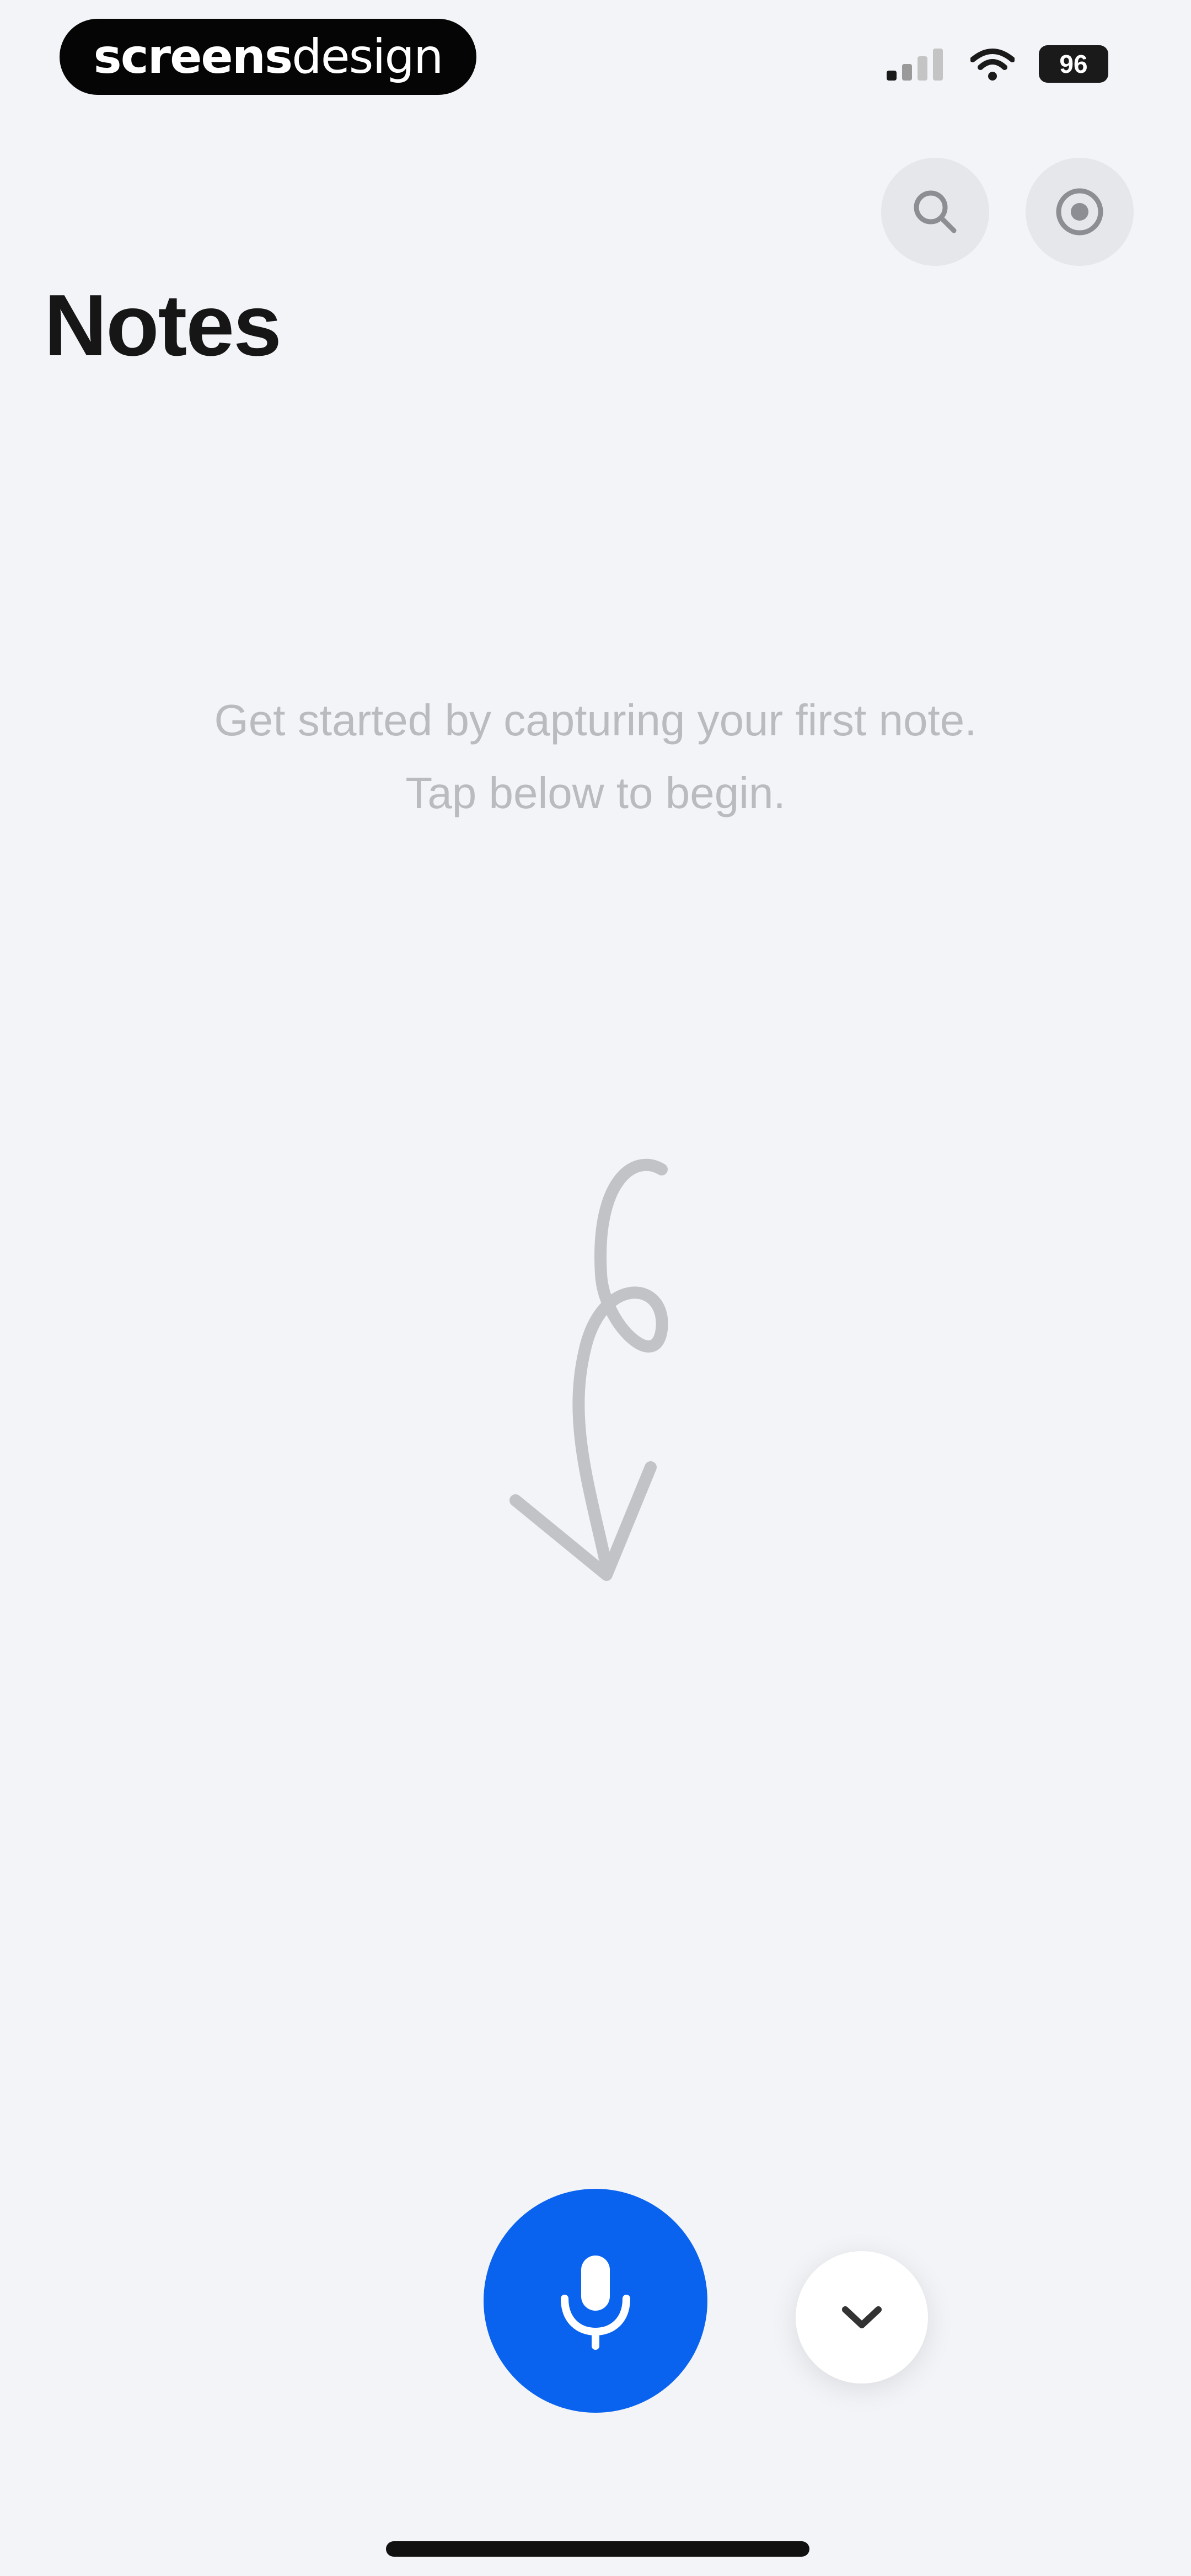 Image resolution: width=1191 pixels, height=2576 pixels. What do you see at coordinates (993, 65) in the screenshot?
I see `wifi-icon` at bounding box center [993, 65].